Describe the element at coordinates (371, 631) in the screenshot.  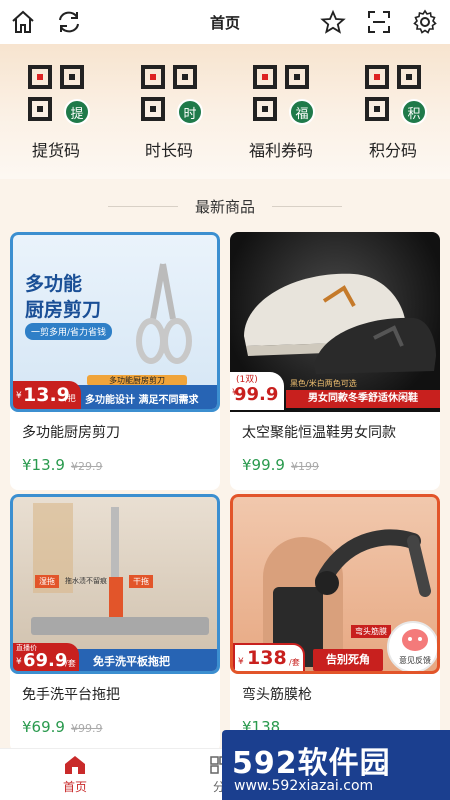
I see `image-ribbon: 弯头筋膜` at that location.